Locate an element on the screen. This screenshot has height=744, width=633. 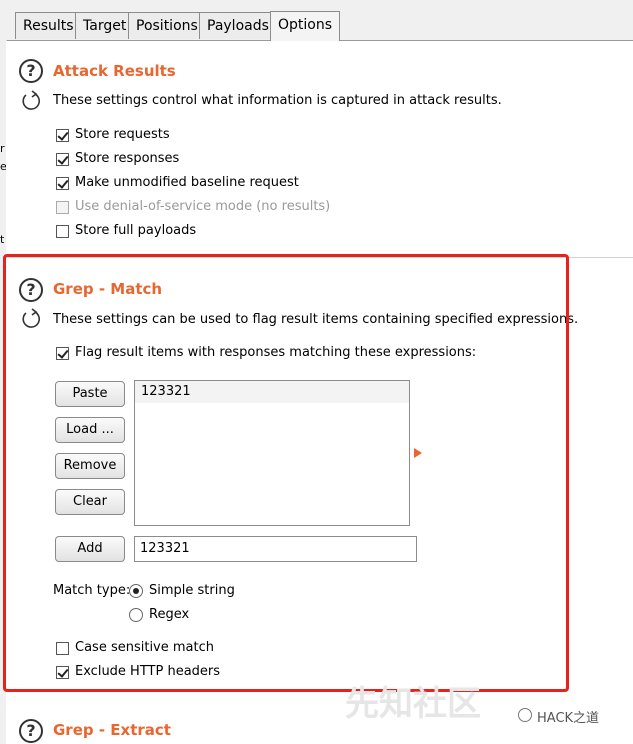
add-expression-input: 123321 is located at coordinates (275, 549).